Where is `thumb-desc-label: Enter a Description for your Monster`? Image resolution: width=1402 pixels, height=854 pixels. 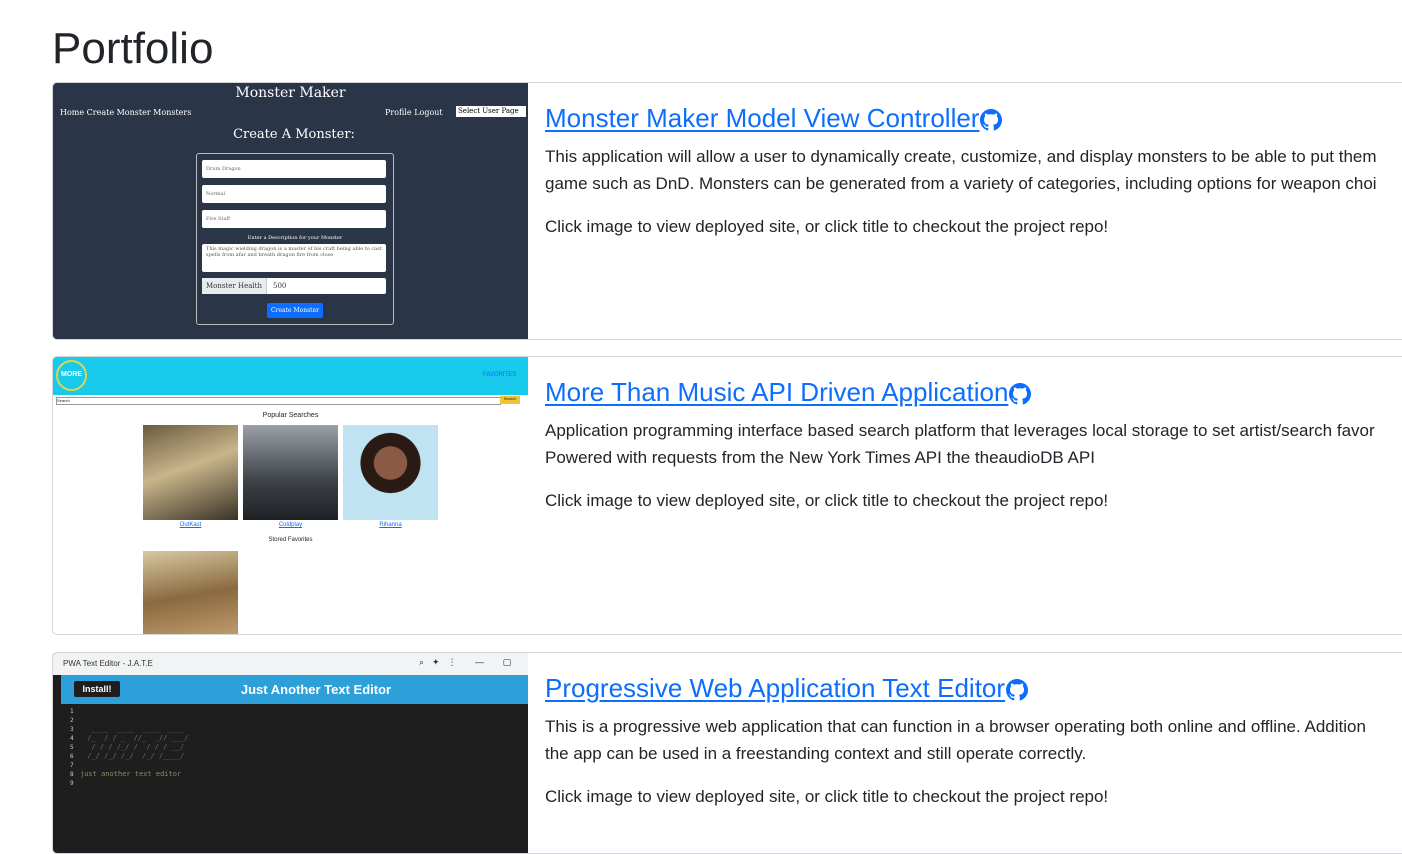
thumb-desc-label: Enter a Description for your Monster is located at coordinates (295, 238).